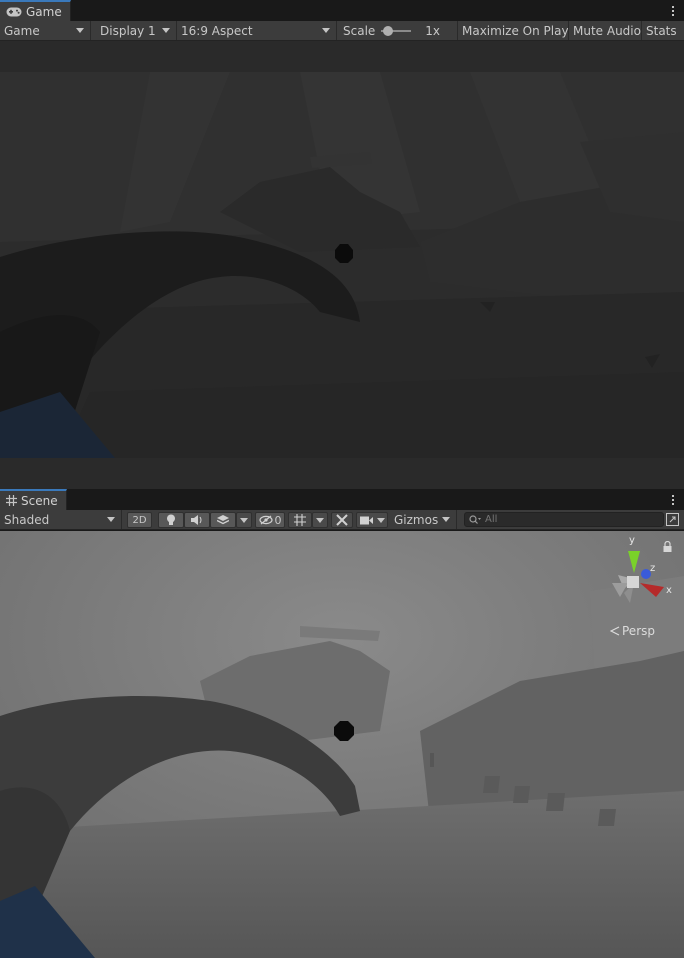 The width and height of the screenshot is (684, 958). What do you see at coordinates (27, 519) in the screenshot?
I see `draw-mode-value: Shaded` at bounding box center [27, 519].